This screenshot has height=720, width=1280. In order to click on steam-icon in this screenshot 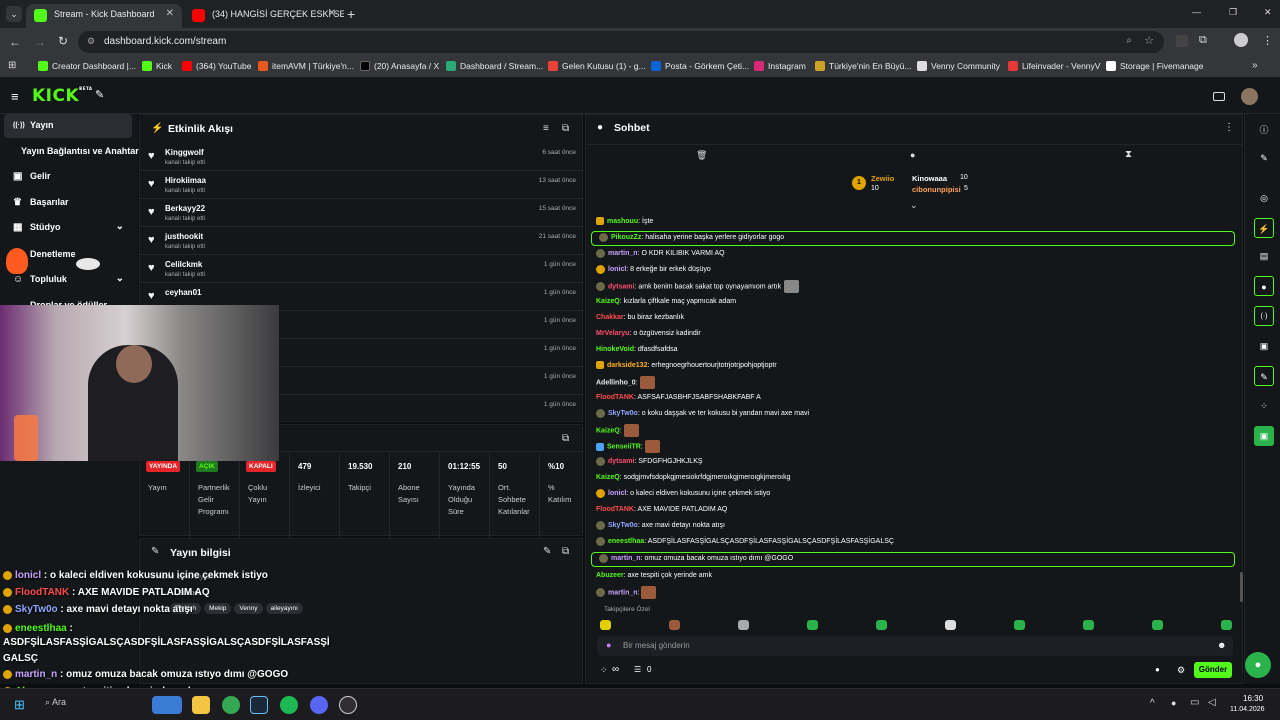, I will do `click(259, 705)`.